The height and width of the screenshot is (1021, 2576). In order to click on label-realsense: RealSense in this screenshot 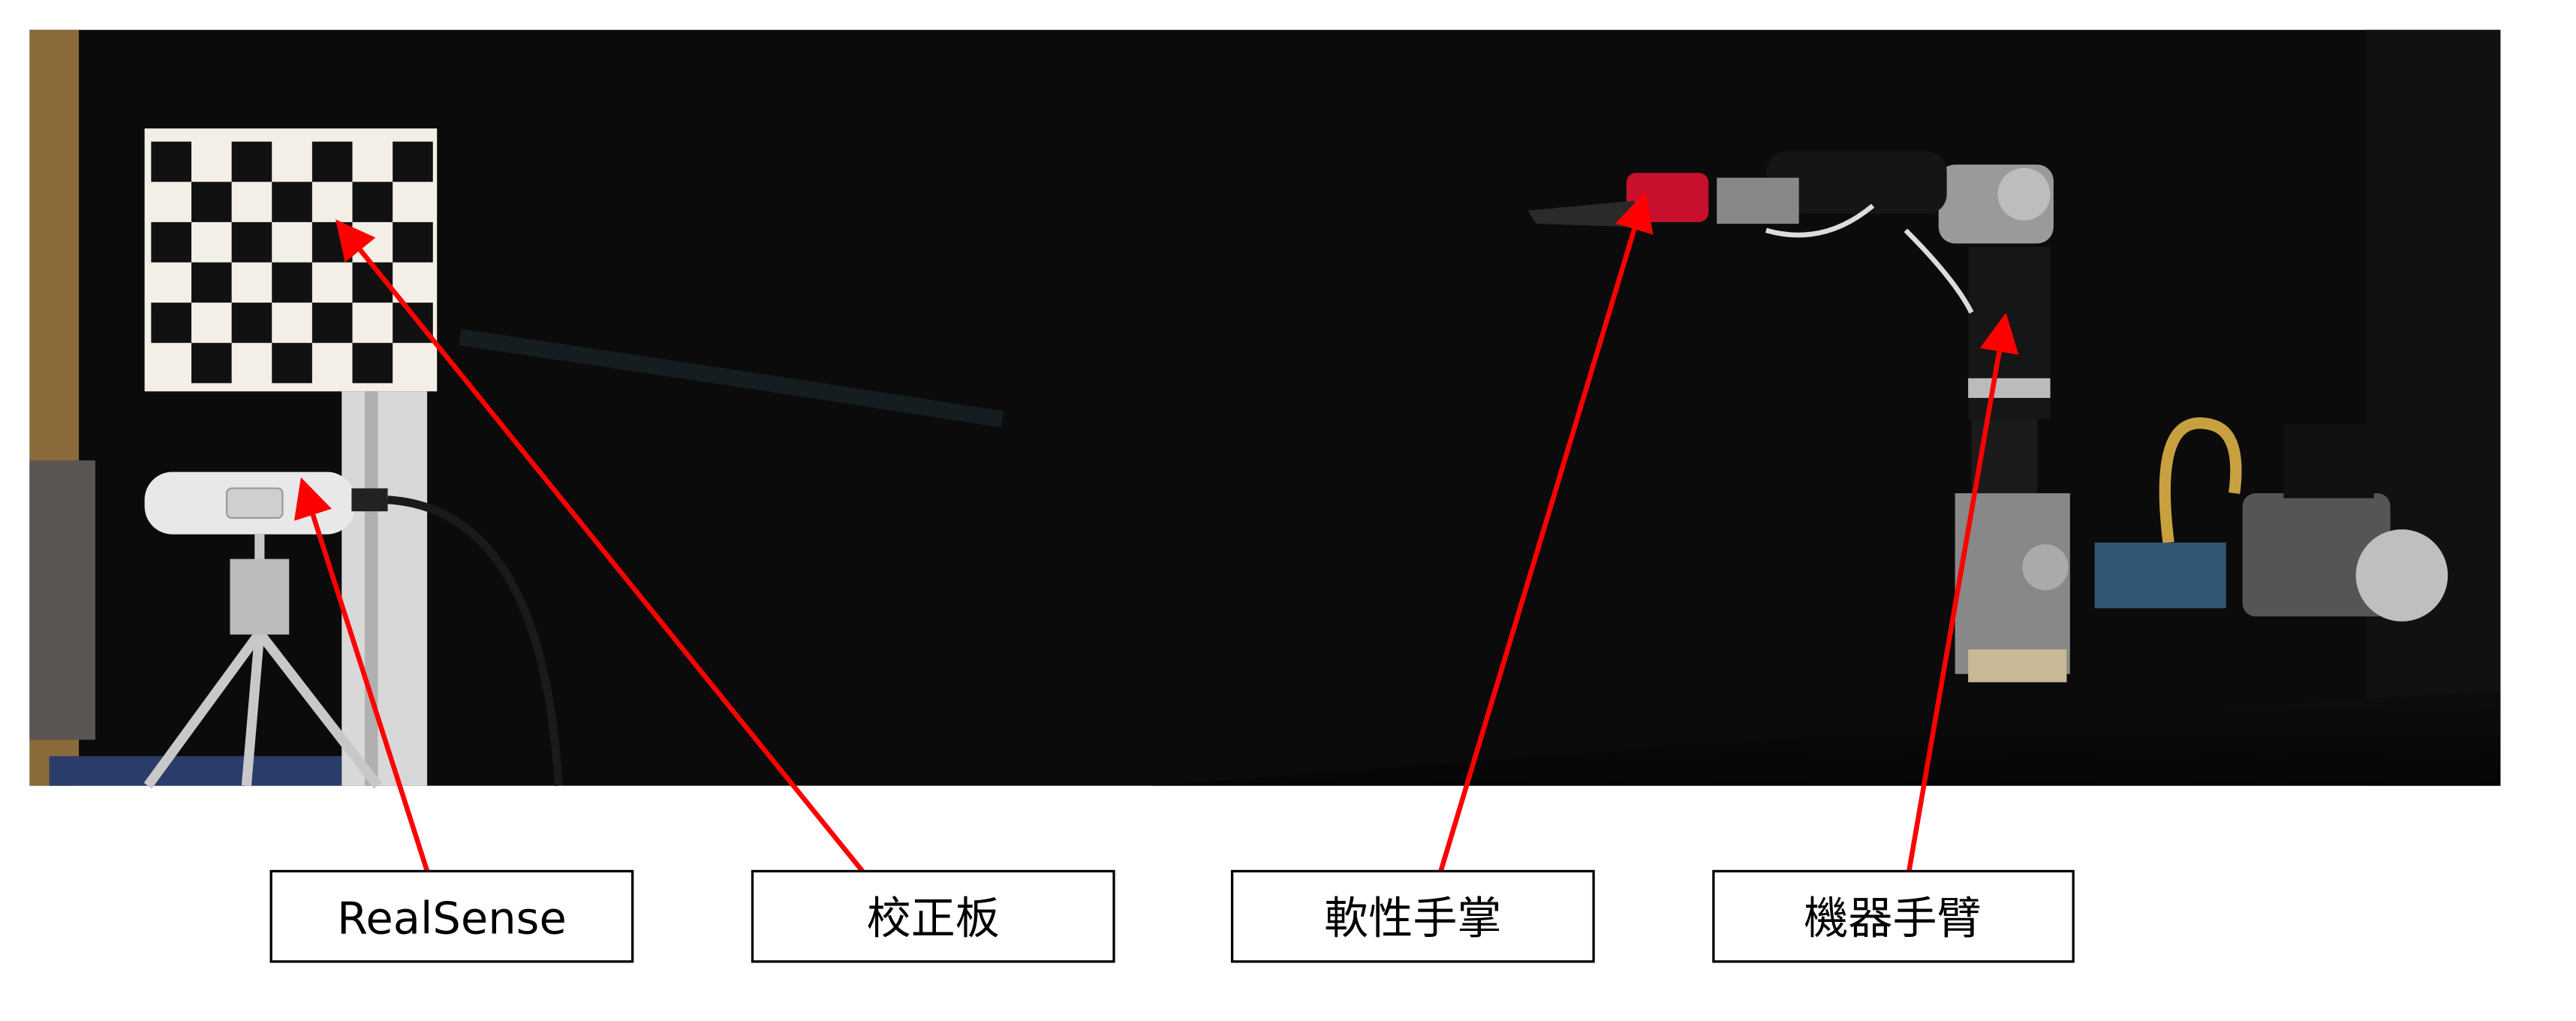, I will do `click(451, 916)`.